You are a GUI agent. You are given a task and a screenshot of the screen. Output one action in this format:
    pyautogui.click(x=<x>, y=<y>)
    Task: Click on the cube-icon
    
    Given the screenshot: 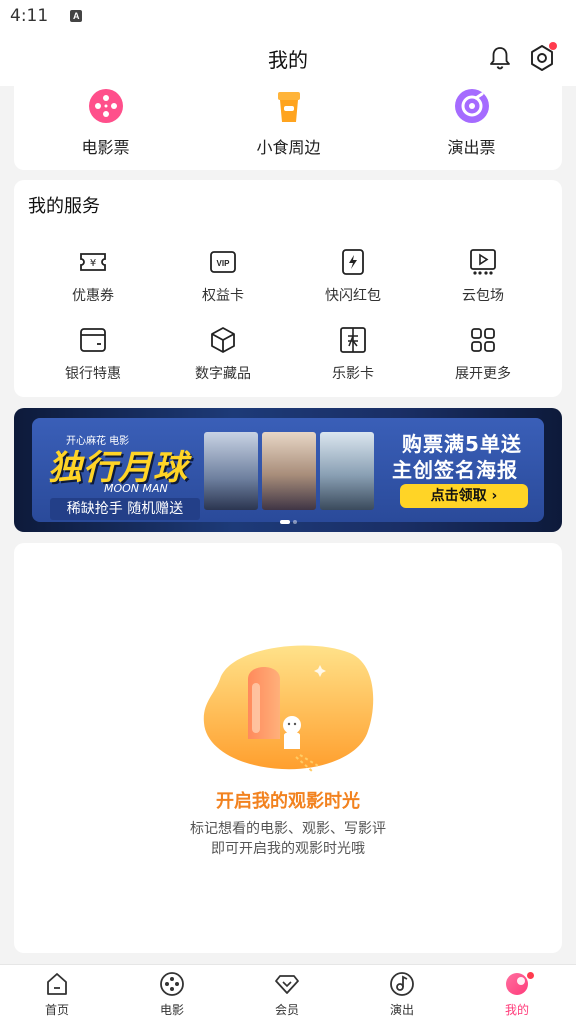 What is the action you would take?
    pyautogui.click(x=223, y=340)
    